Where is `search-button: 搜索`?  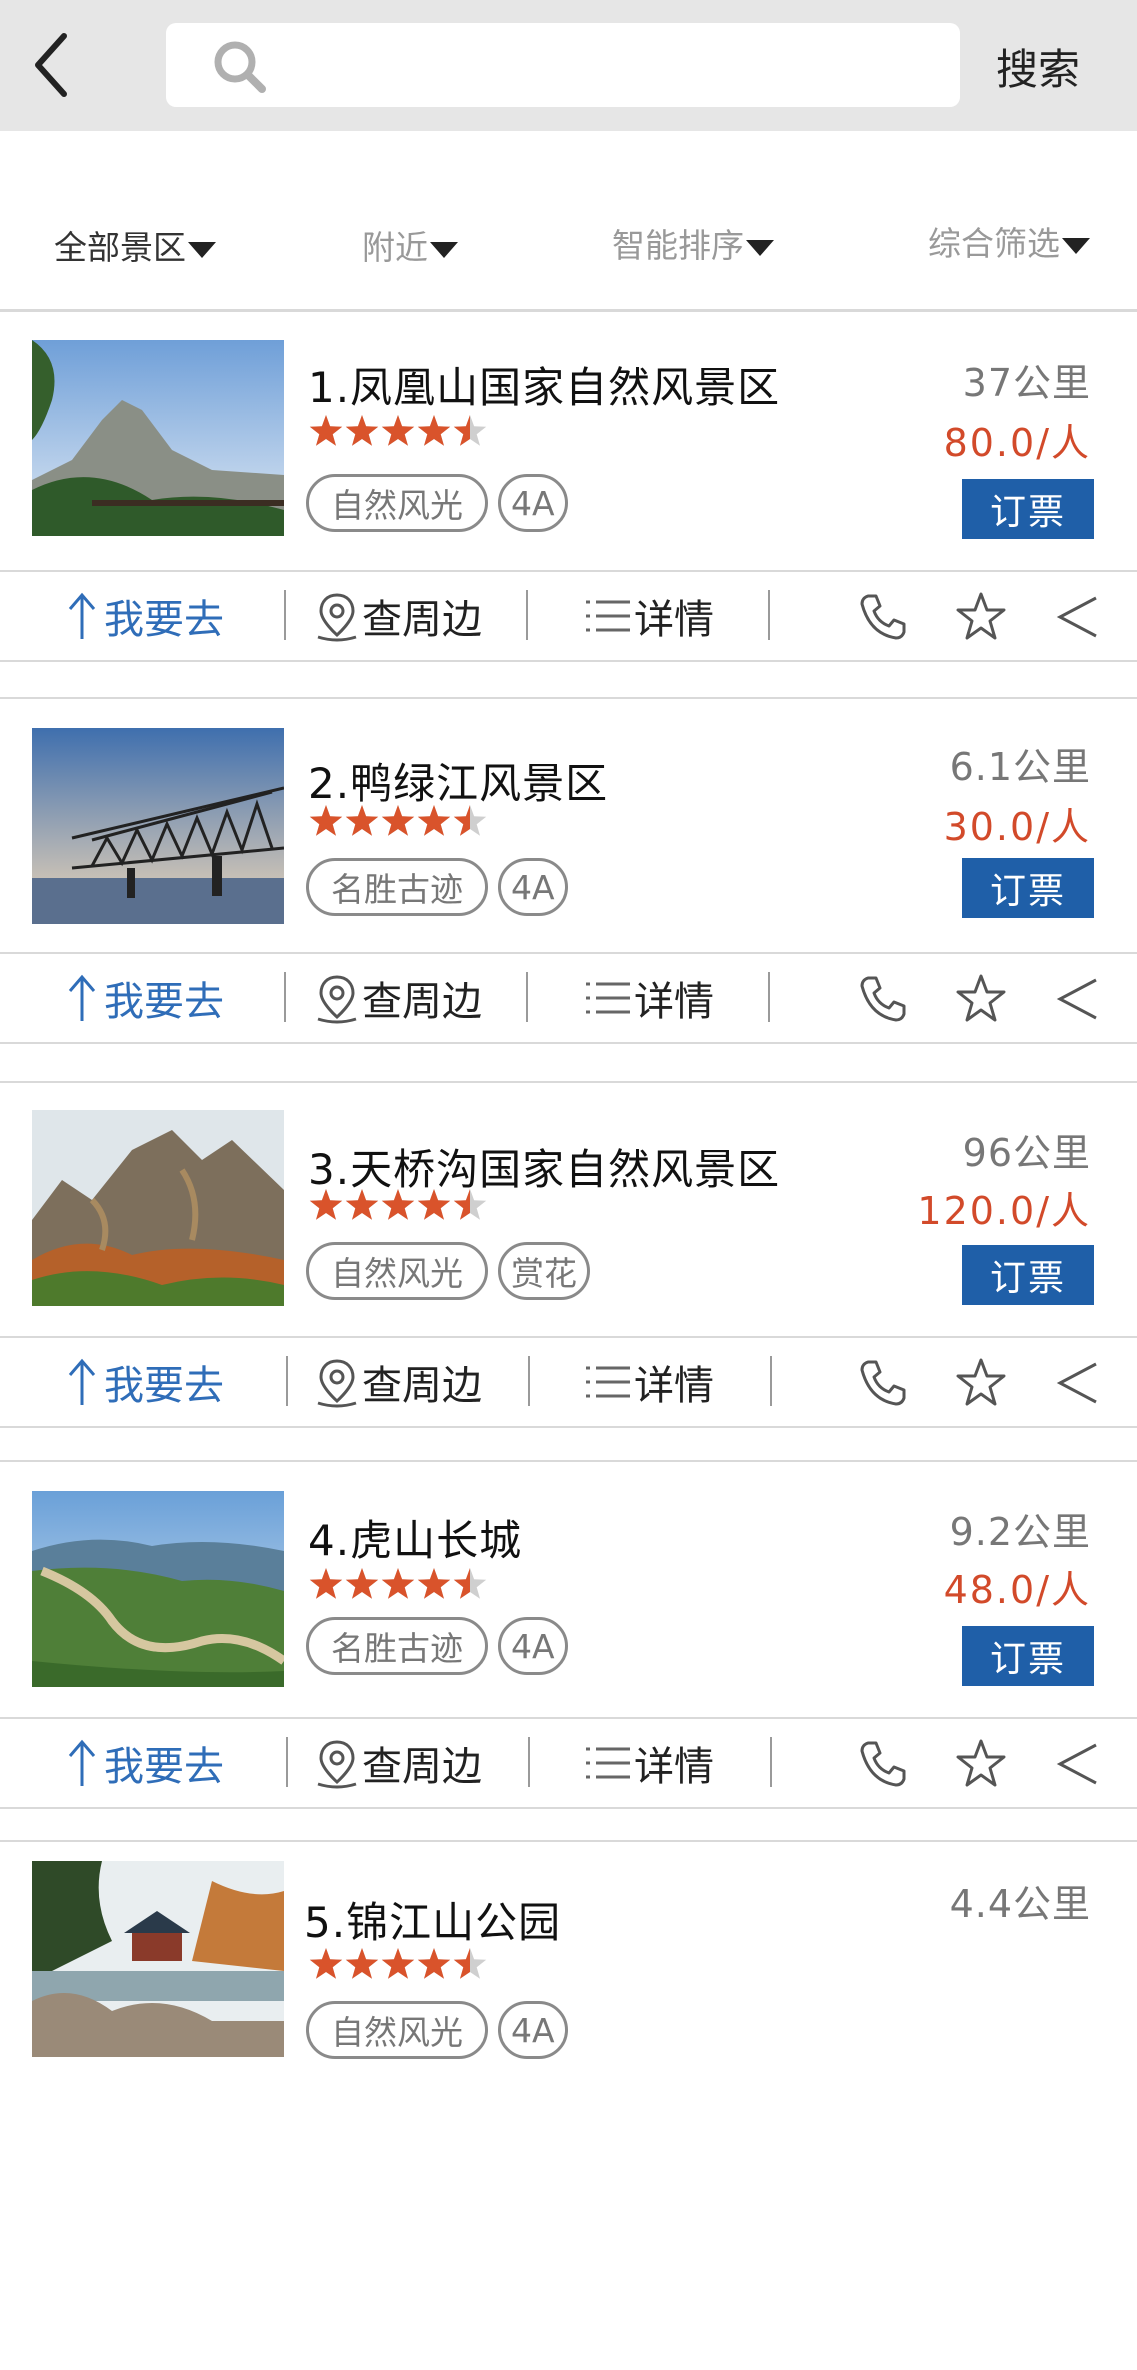
search-button: 搜索 is located at coordinates (1038, 66).